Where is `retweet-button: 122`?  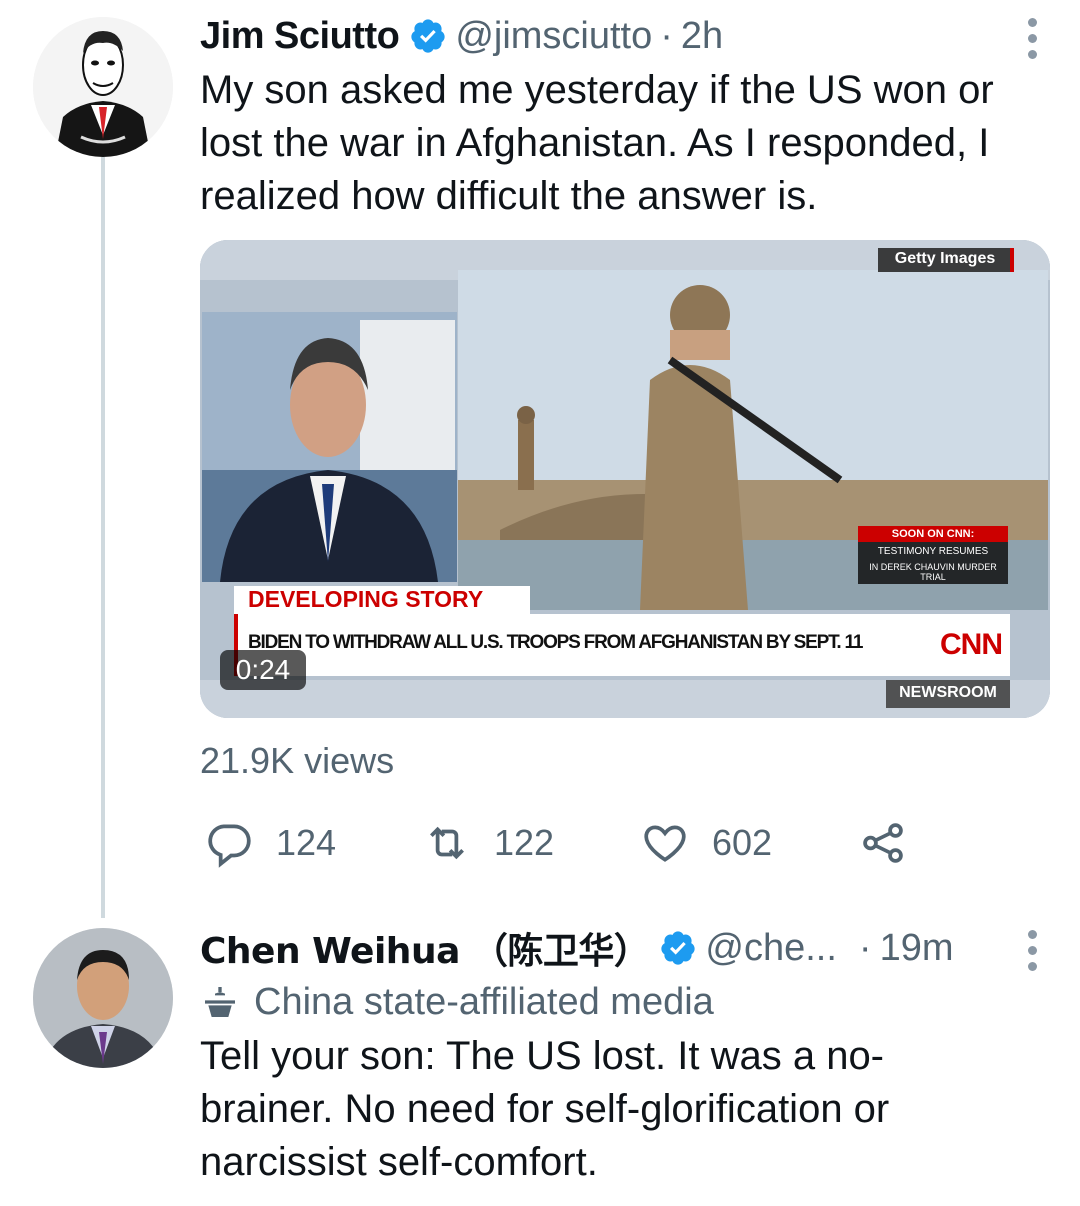
retweet-button: 122 is located at coordinates (488, 843).